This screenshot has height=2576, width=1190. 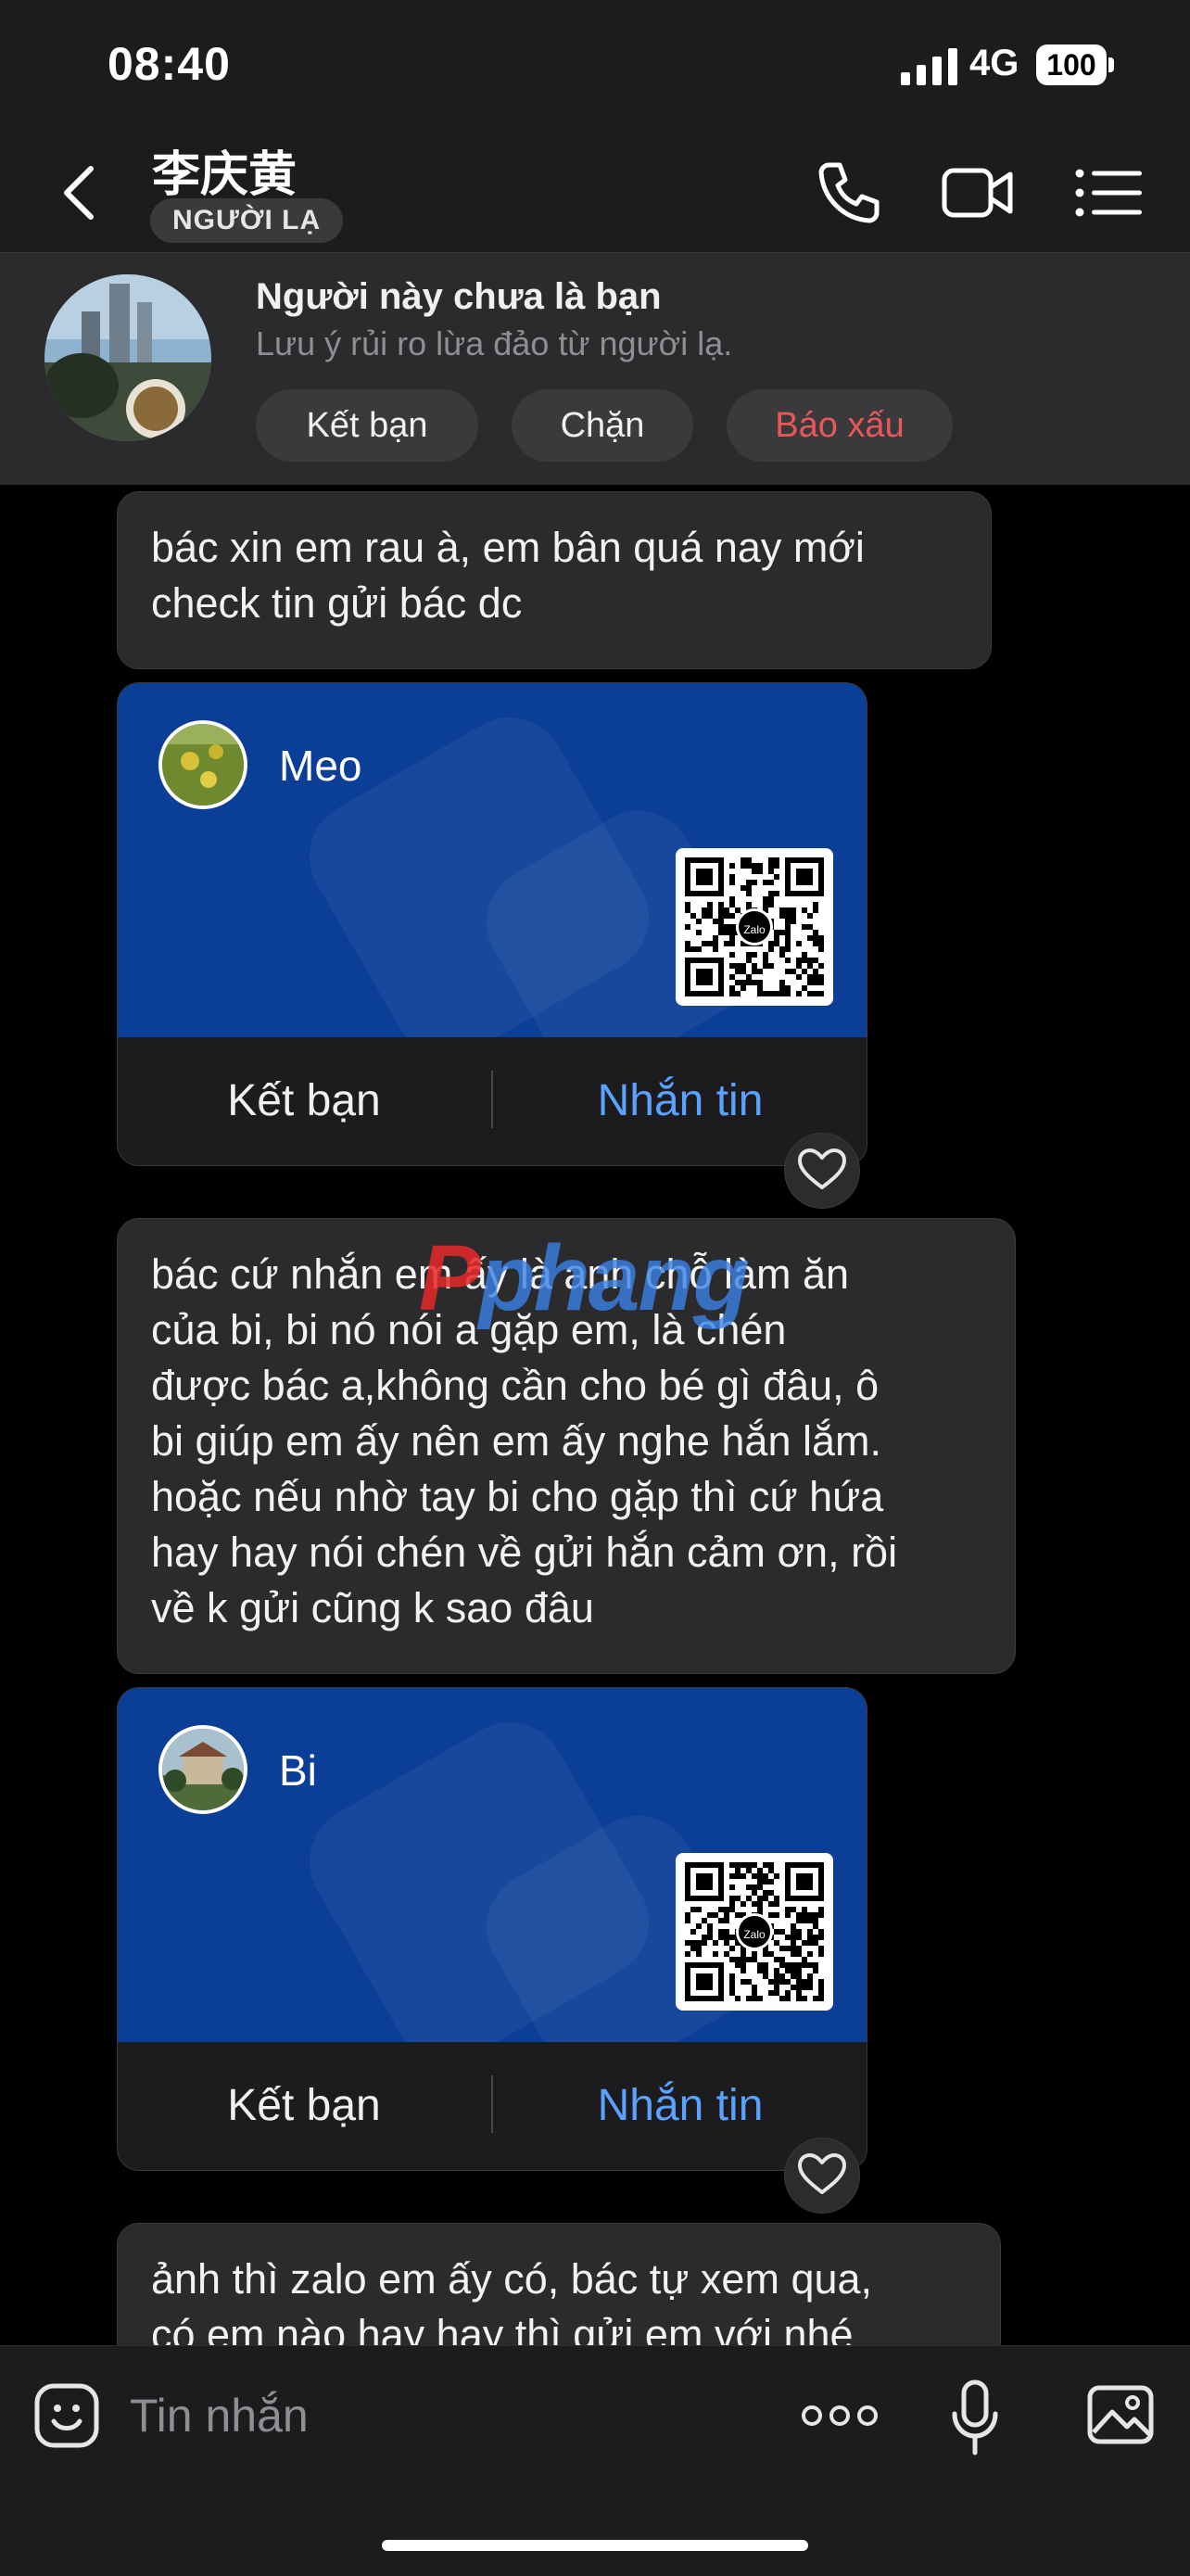 What do you see at coordinates (77, 192) in the screenshot?
I see `back-icon` at bounding box center [77, 192].